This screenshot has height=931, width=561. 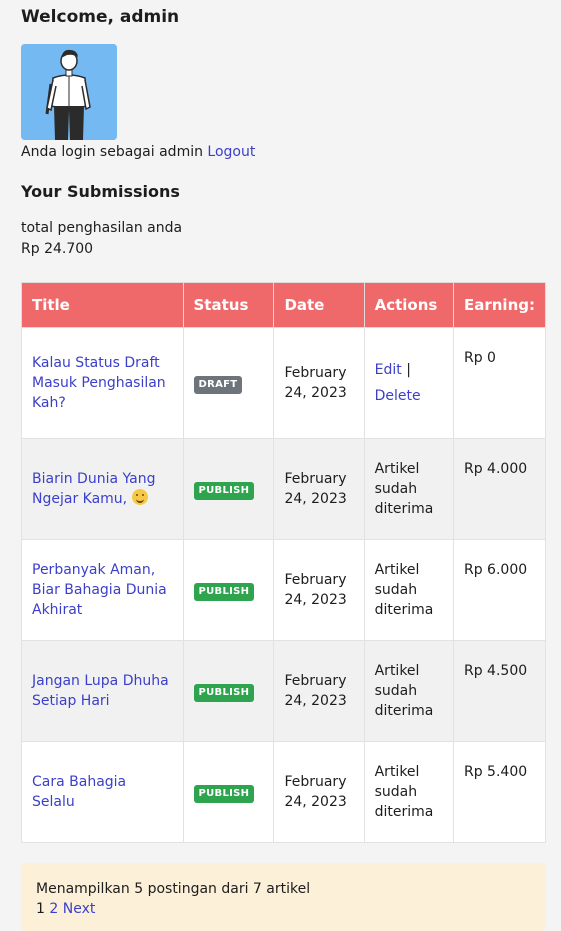 What do you see at coordinates (53, 909) in the screenshot?
I see `page-2-link: 2` at bounding box center [53, 909].